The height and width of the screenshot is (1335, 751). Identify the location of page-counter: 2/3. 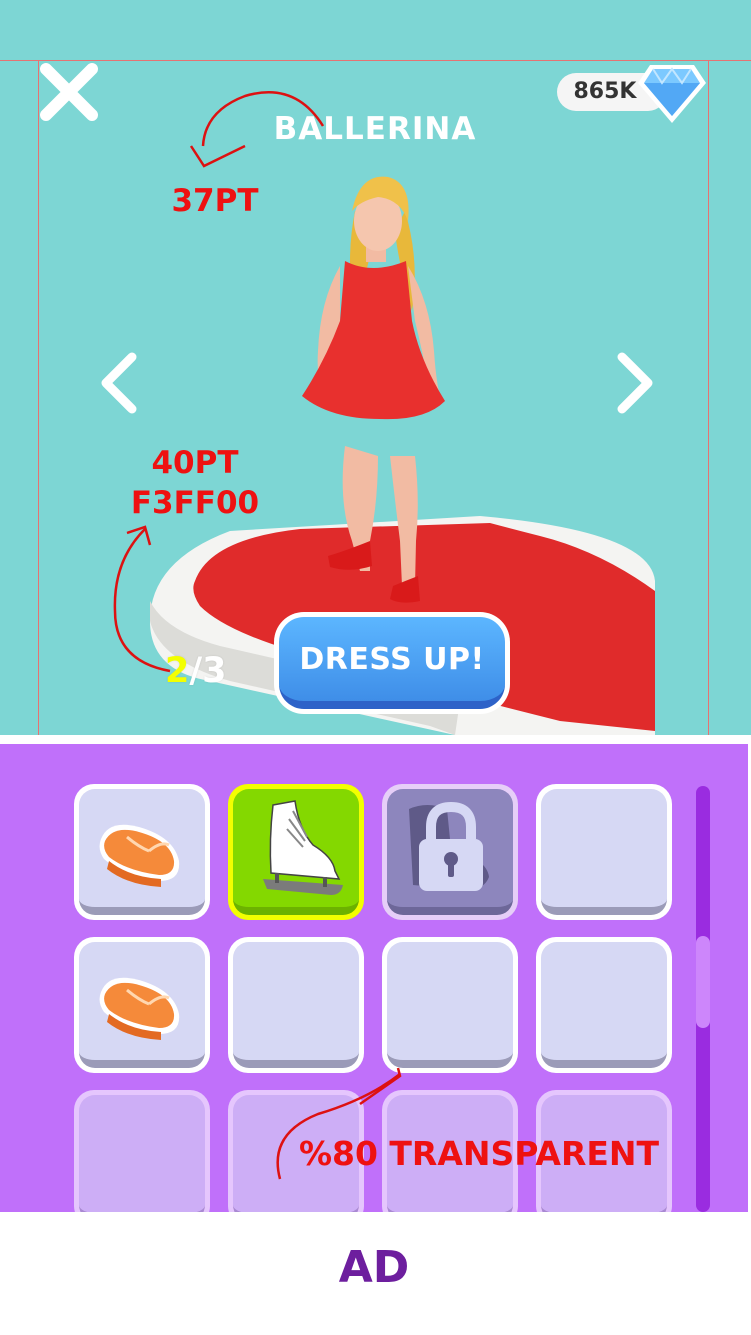
(210, 671).